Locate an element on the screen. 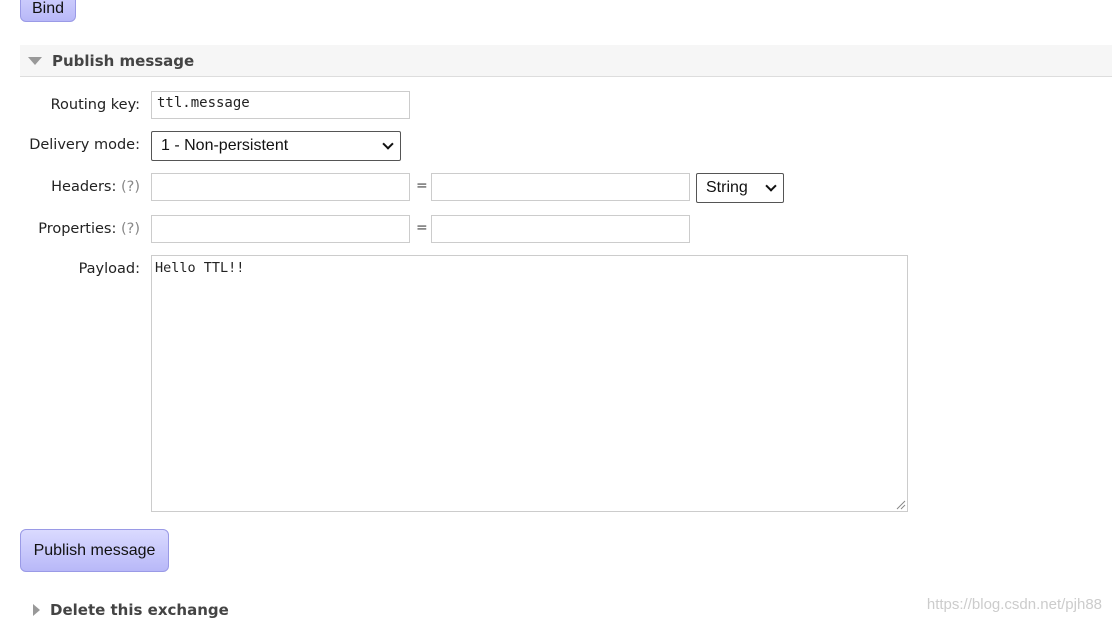 This screenshot has height=626, width=1112. bind-button: Bind is located at coordinates (48, 11).